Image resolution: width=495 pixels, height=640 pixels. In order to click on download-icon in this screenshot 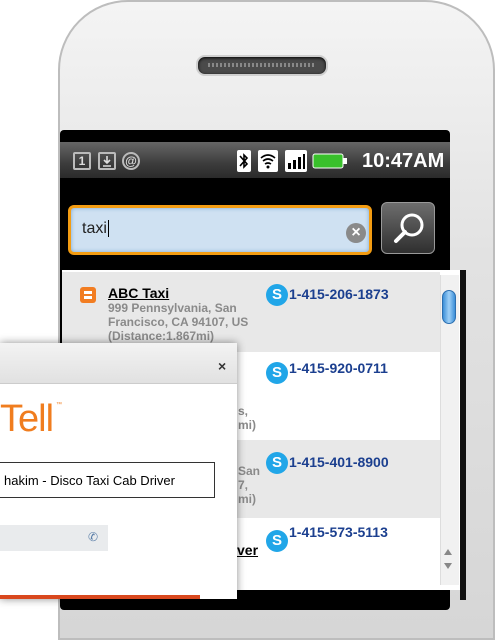, I will do `click(107, 161)`.